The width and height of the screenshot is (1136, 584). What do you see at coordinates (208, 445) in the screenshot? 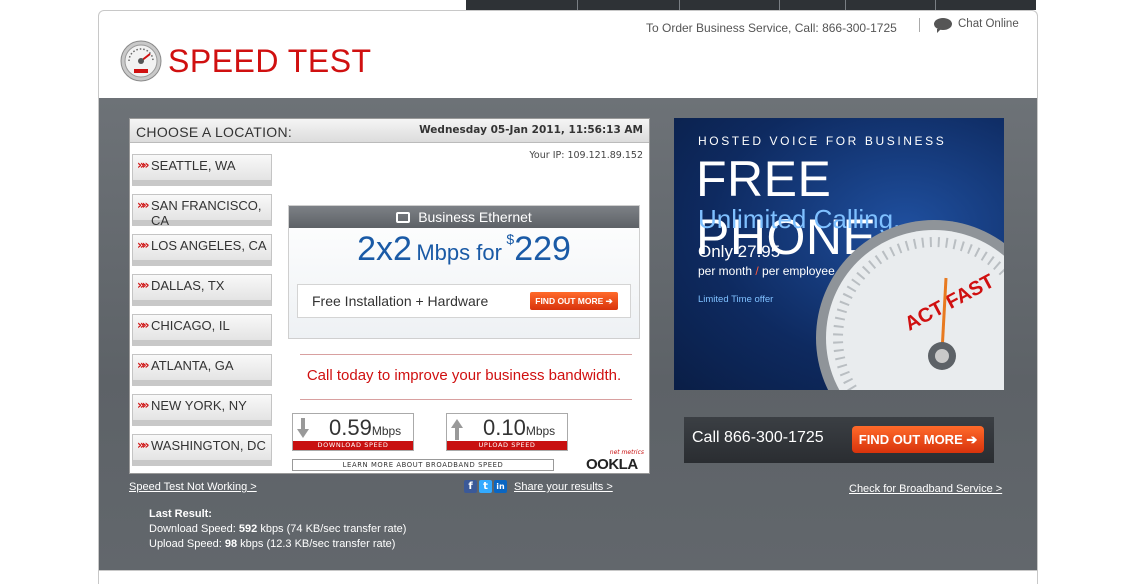
I see `location-label: WASHINGTON, DC` at bounding box center [208, 445].